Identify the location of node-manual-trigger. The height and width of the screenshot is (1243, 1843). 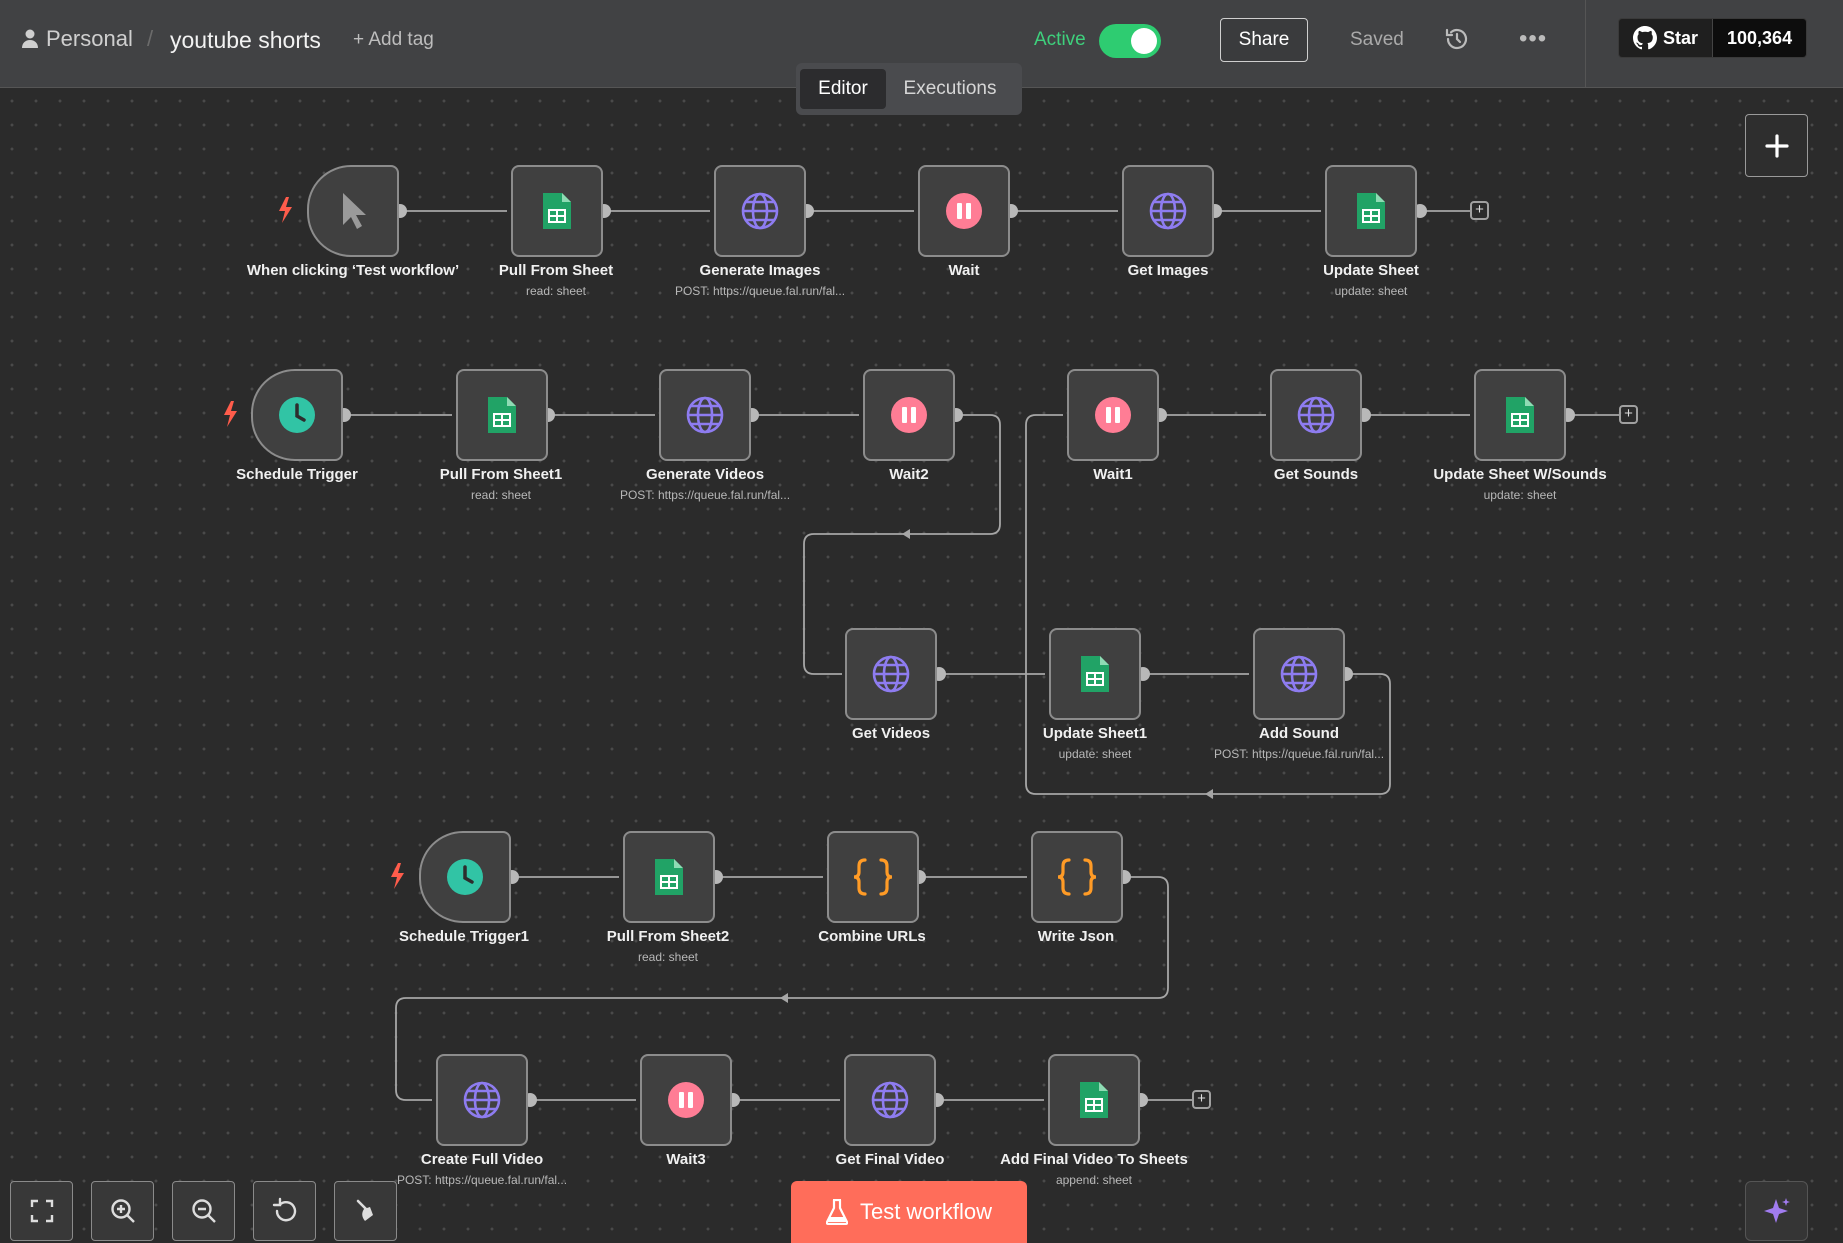
(353, 211).